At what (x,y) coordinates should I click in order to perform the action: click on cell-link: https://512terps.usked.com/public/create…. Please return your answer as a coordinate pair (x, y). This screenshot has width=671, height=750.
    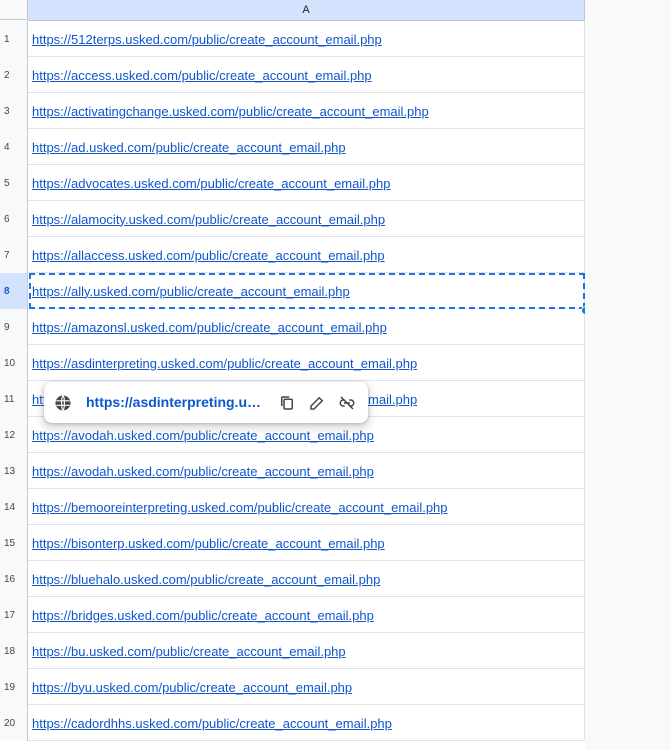
    Looking at the image, I should click on (207, 39).